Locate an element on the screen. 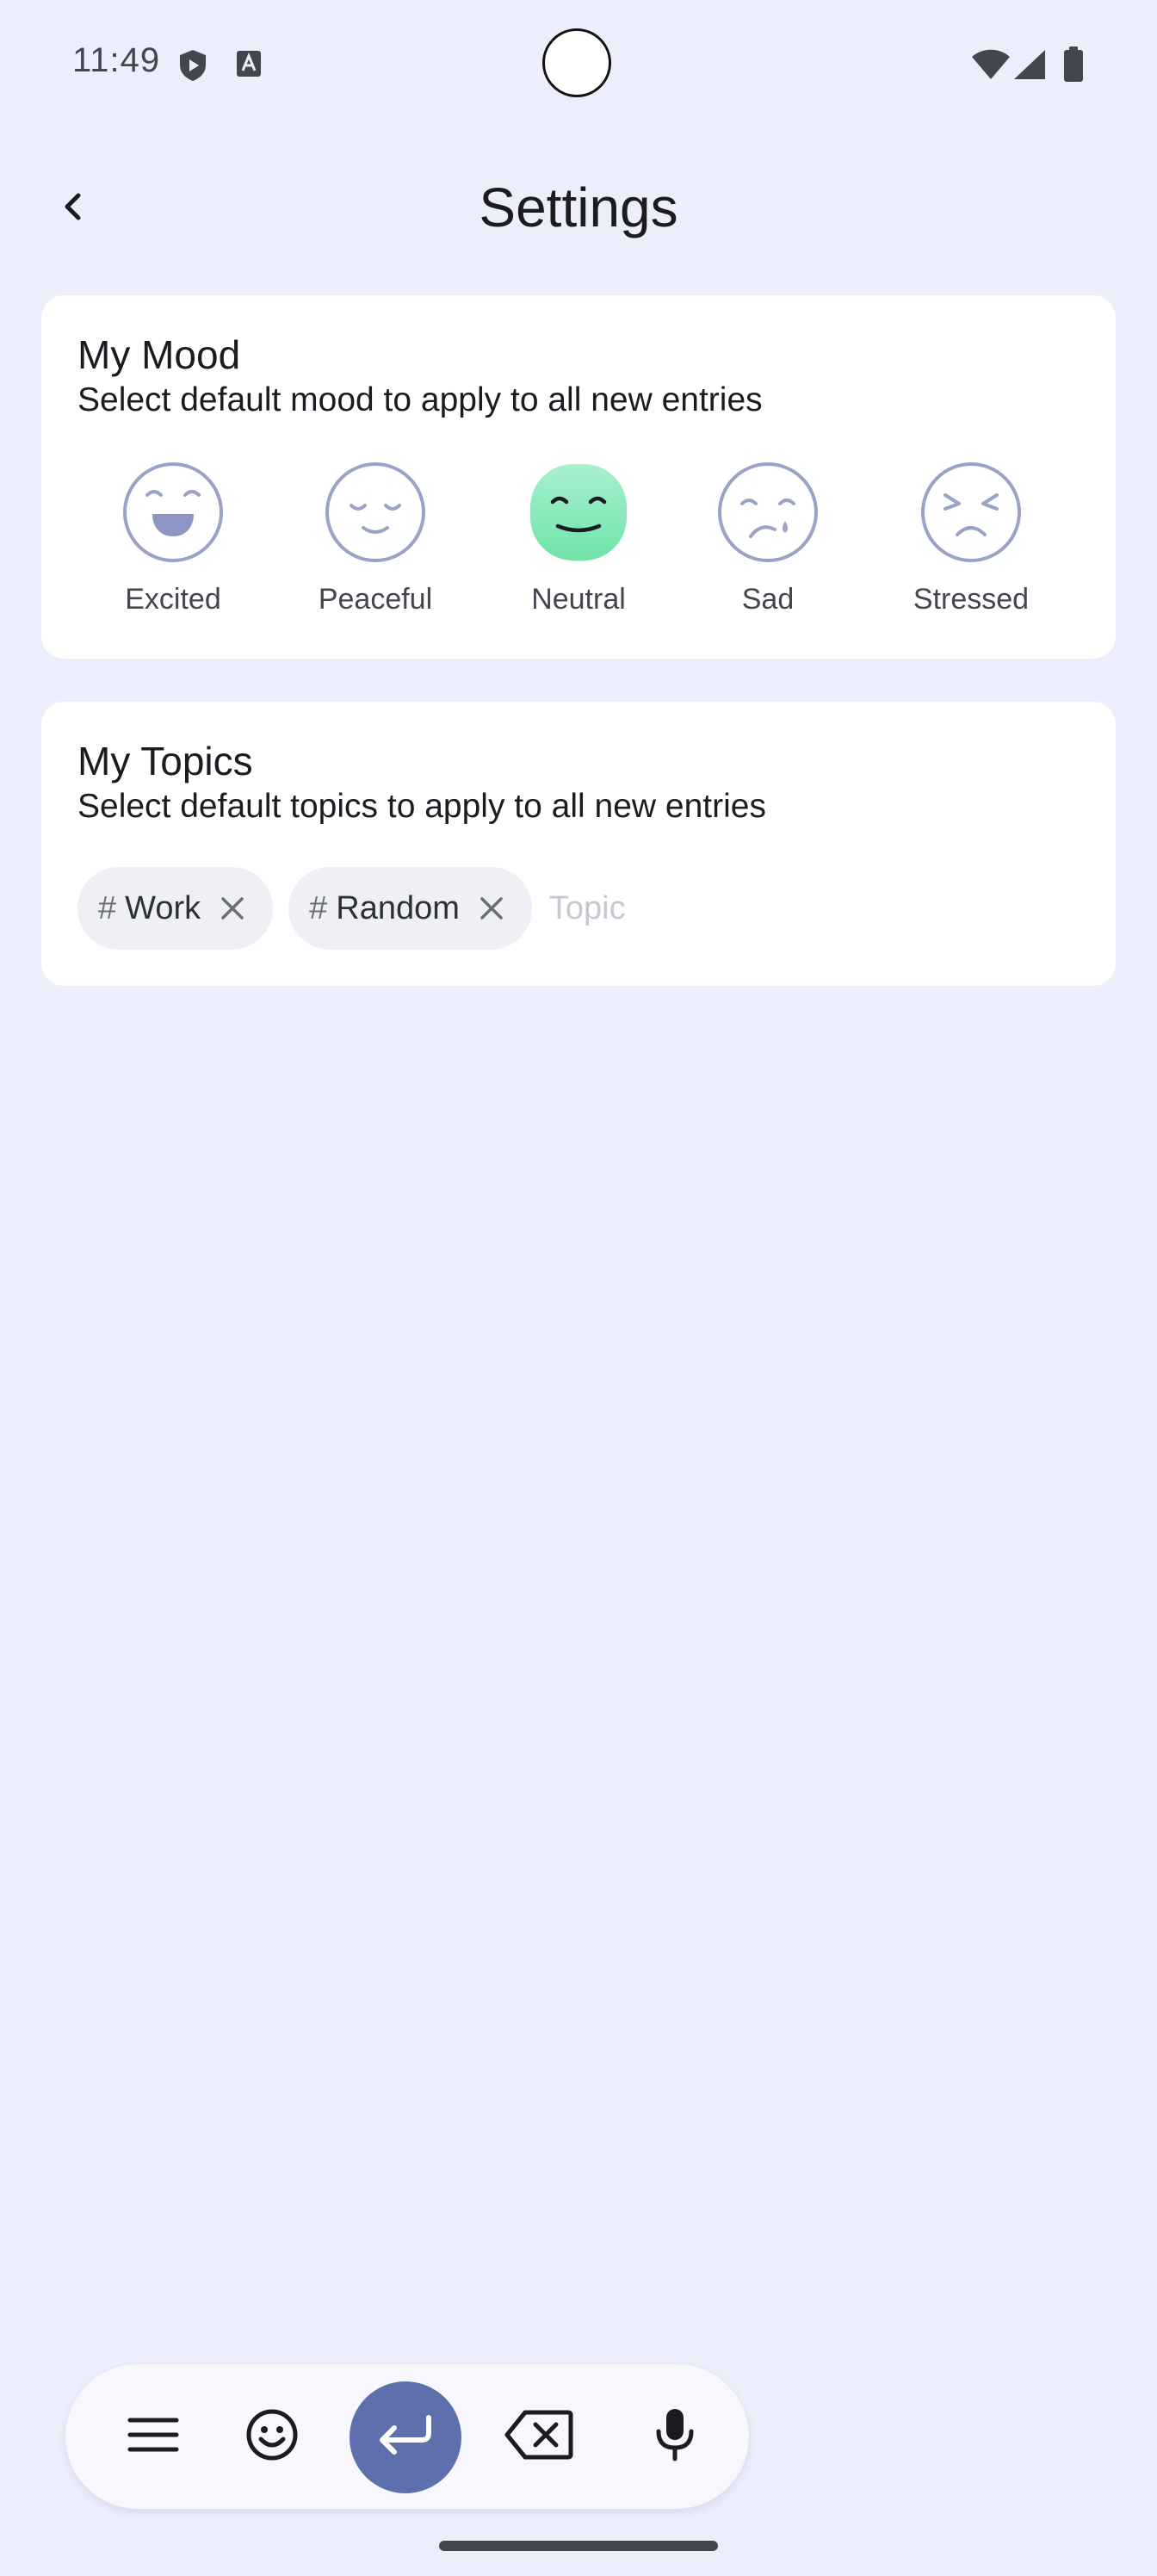  topic-chip-work: # Work is located at coordinates (175, 908).